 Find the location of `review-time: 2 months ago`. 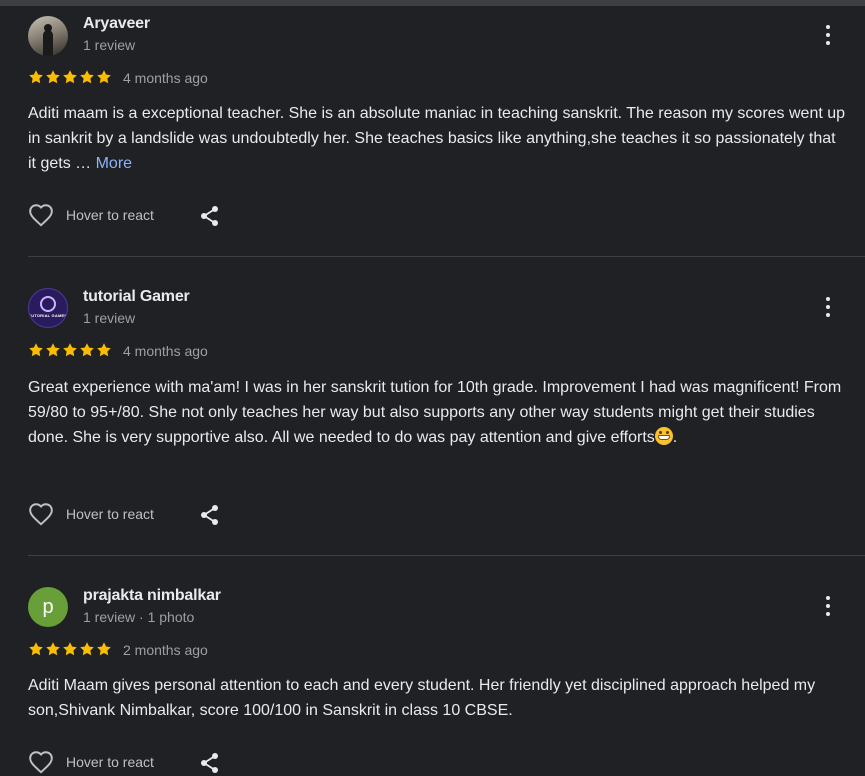

review-time: 2 months ago is located at coordinates (165, 650).